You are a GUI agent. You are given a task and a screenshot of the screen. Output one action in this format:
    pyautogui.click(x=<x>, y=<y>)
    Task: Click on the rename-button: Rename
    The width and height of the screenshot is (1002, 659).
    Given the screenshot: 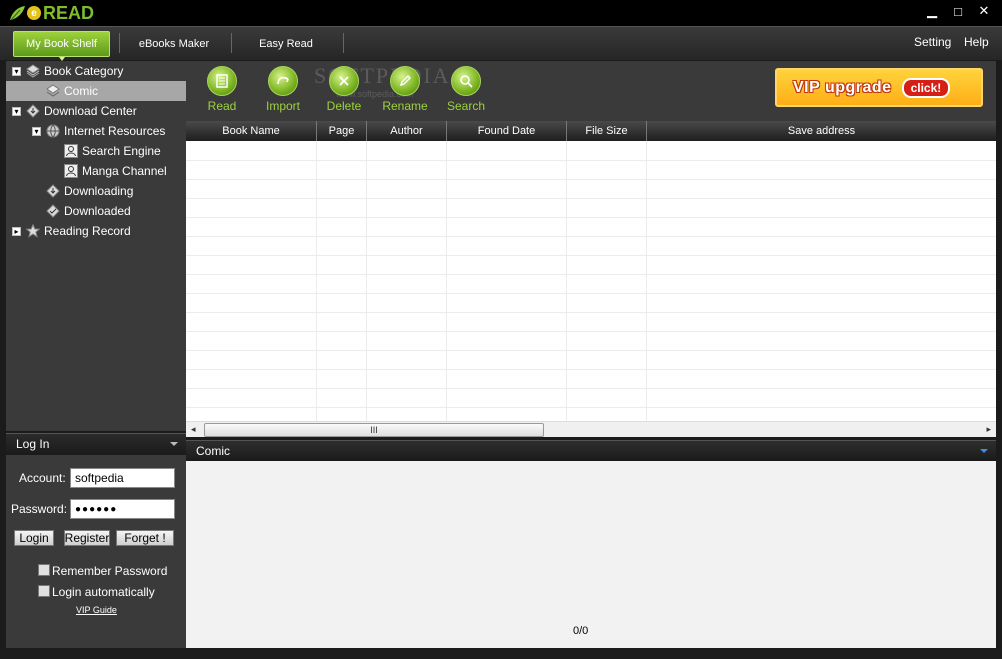 What is the action you would take?
    pyautogui.click(x=405, y=89)
    